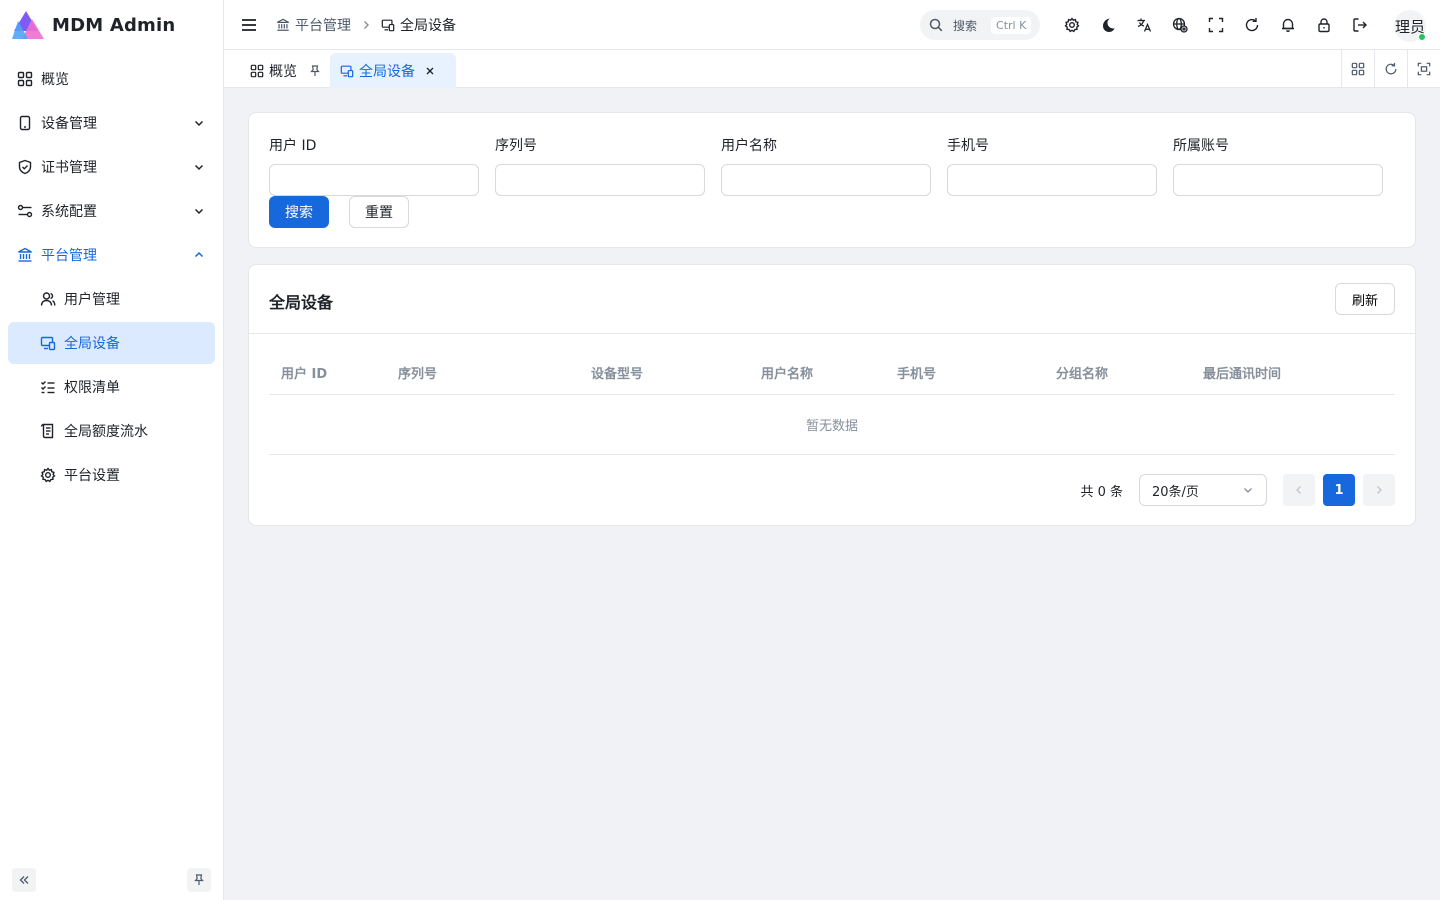 This screenshot has width=1440, height=900. I want to click on shield-icon, so click(25, 167).